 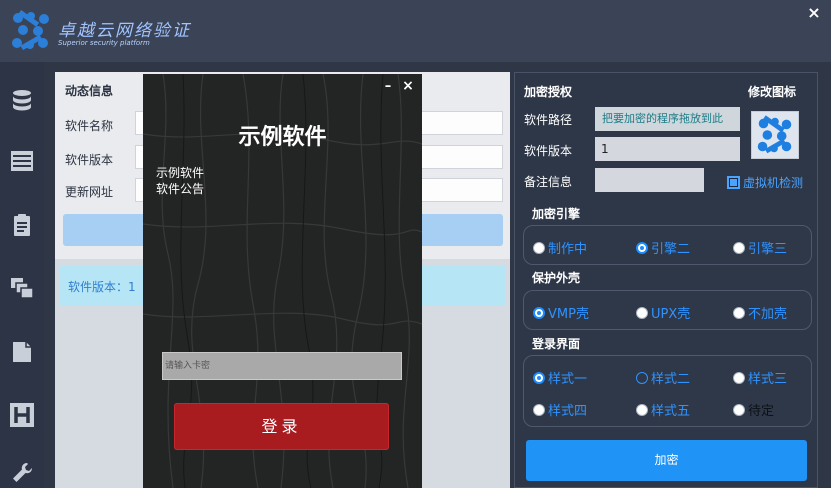 What do you see at coordinates (89, 192) in the screenshot?
I see `update-url-label: 更新网址` at bounding box center [89, 192].